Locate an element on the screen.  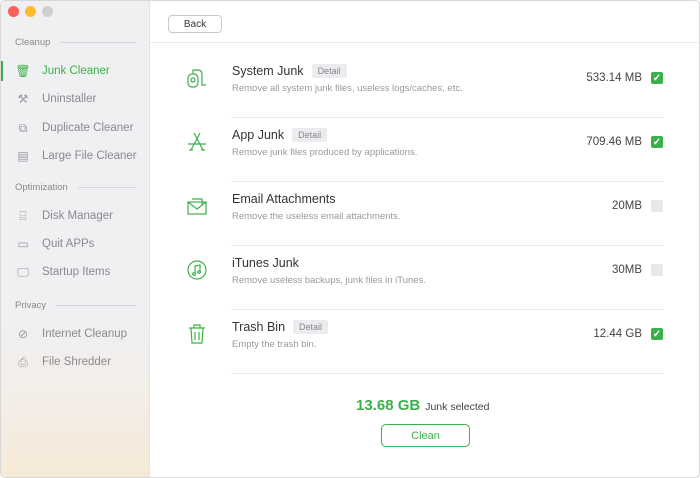
sidebar-item-label: Startup Items is located at coordinates (76, 272).